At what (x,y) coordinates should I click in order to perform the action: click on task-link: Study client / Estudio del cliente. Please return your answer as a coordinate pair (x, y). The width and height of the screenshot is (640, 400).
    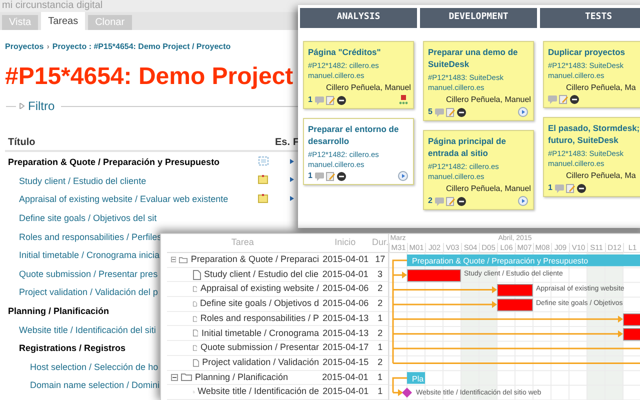
    Looking at the image, I should click on (82, 181).